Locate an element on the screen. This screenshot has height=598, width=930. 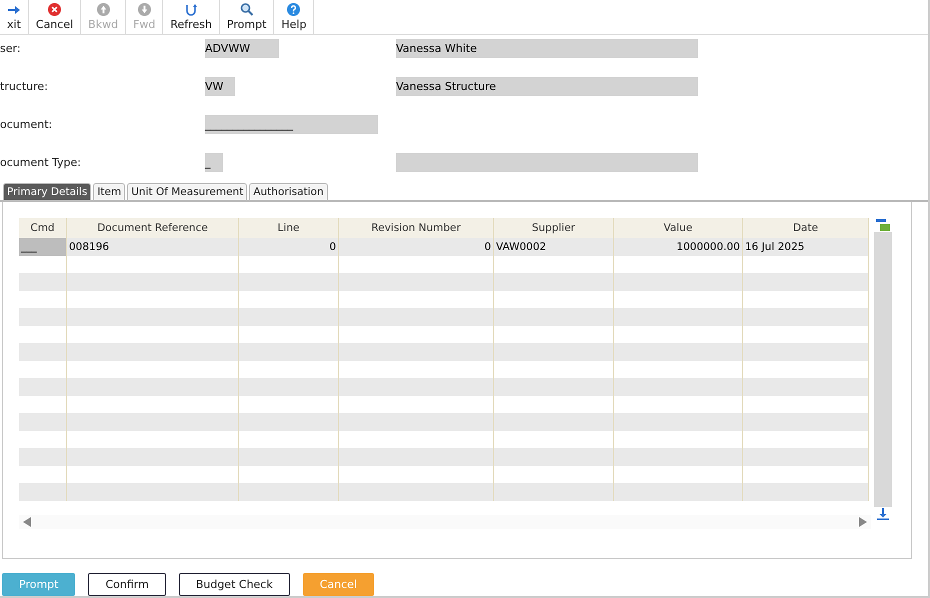
code-field: VW is located at coordinates (220, 86).